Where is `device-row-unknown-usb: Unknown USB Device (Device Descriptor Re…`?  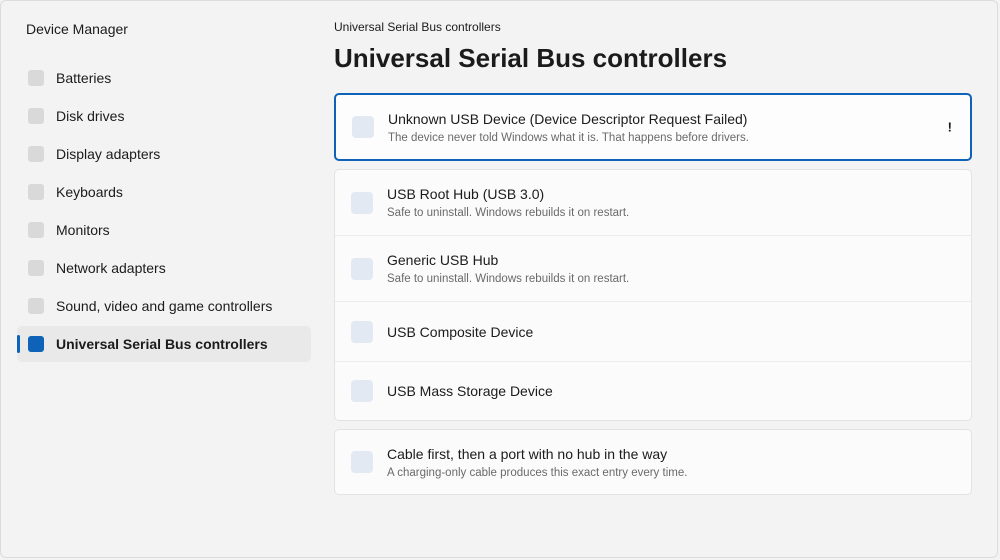
device-row-unknown-usb: Unknown USB Device (Device Descriptor Re… is located at coordinates (653, 127).